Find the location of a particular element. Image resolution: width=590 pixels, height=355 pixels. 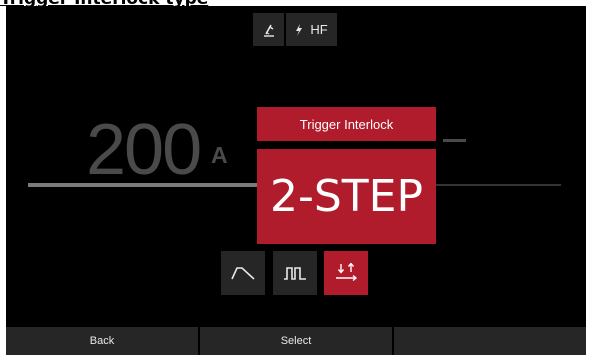

status-bar: HF is located at coordinates (295, 29).